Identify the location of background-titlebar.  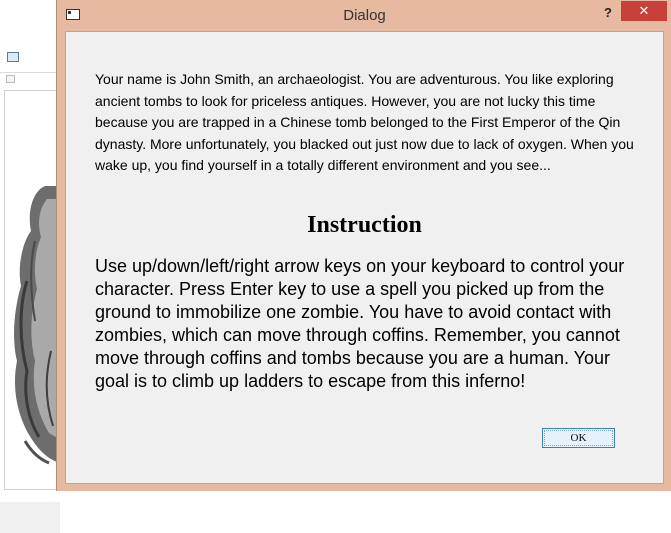
(30, 57).